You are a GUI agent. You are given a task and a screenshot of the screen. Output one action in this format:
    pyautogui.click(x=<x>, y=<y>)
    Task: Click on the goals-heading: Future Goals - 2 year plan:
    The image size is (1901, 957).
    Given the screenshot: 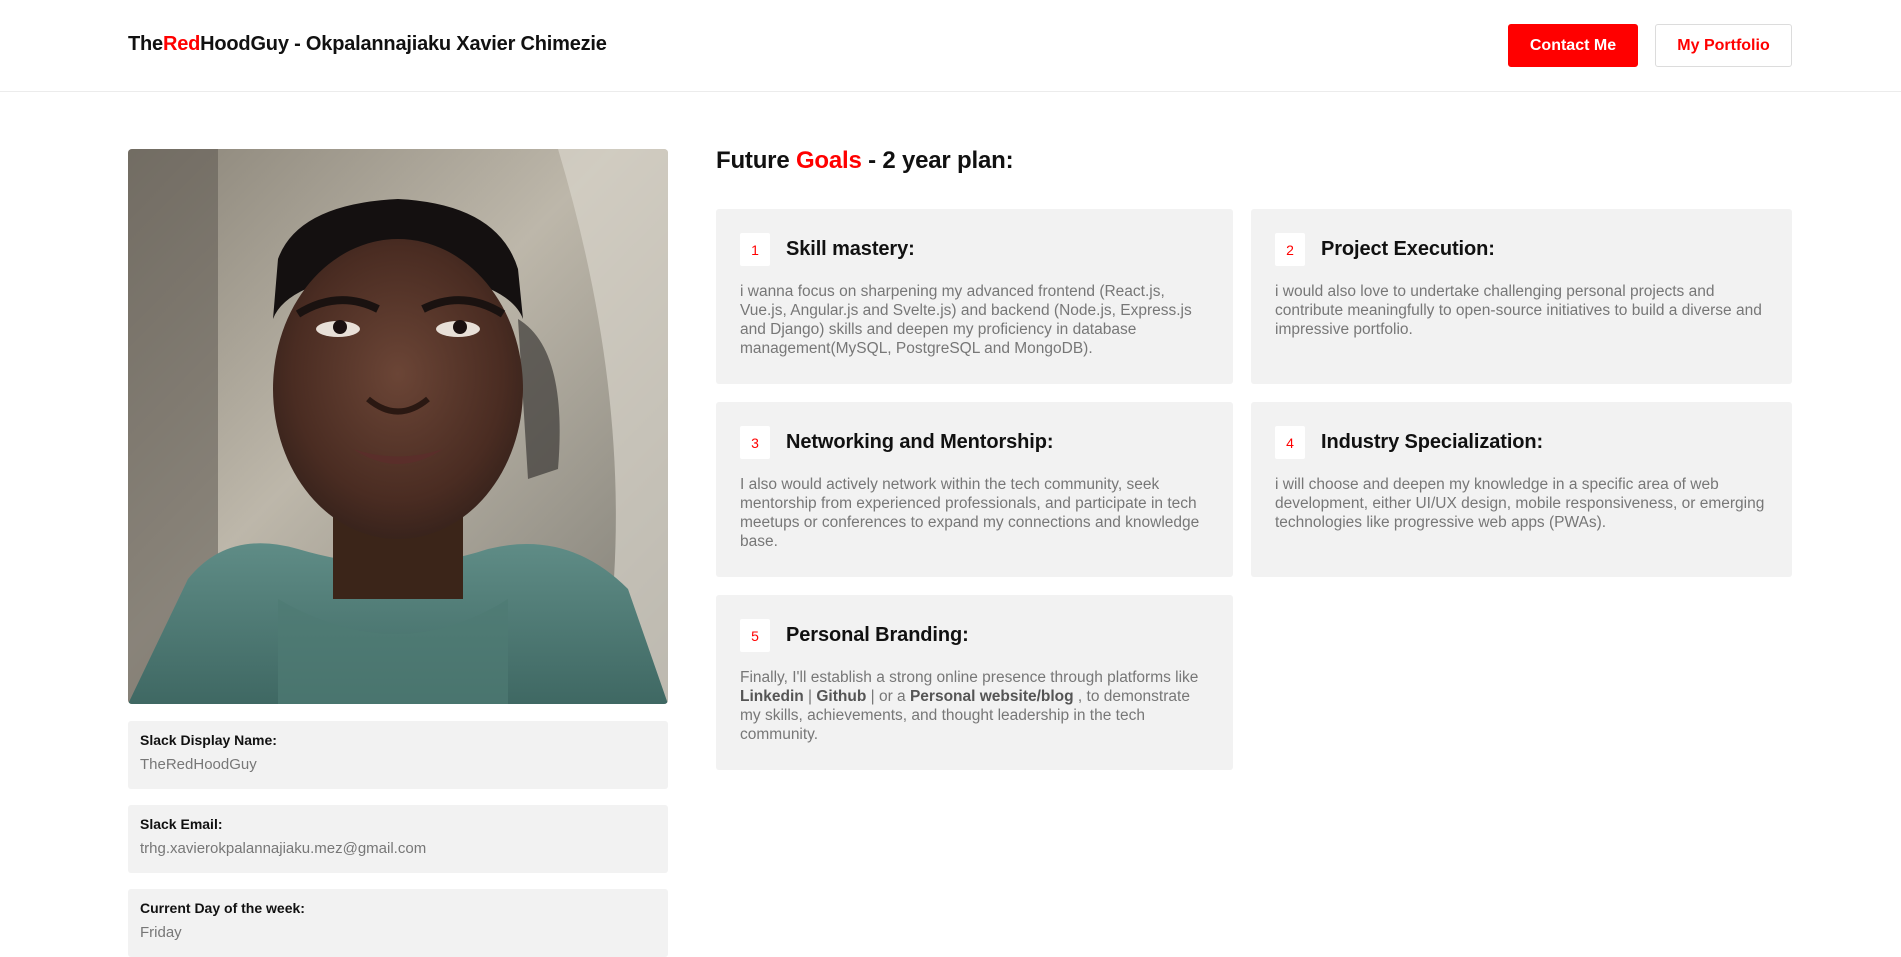 What is the action you would take?
    pyautogui.click(x=865, y=161)
    